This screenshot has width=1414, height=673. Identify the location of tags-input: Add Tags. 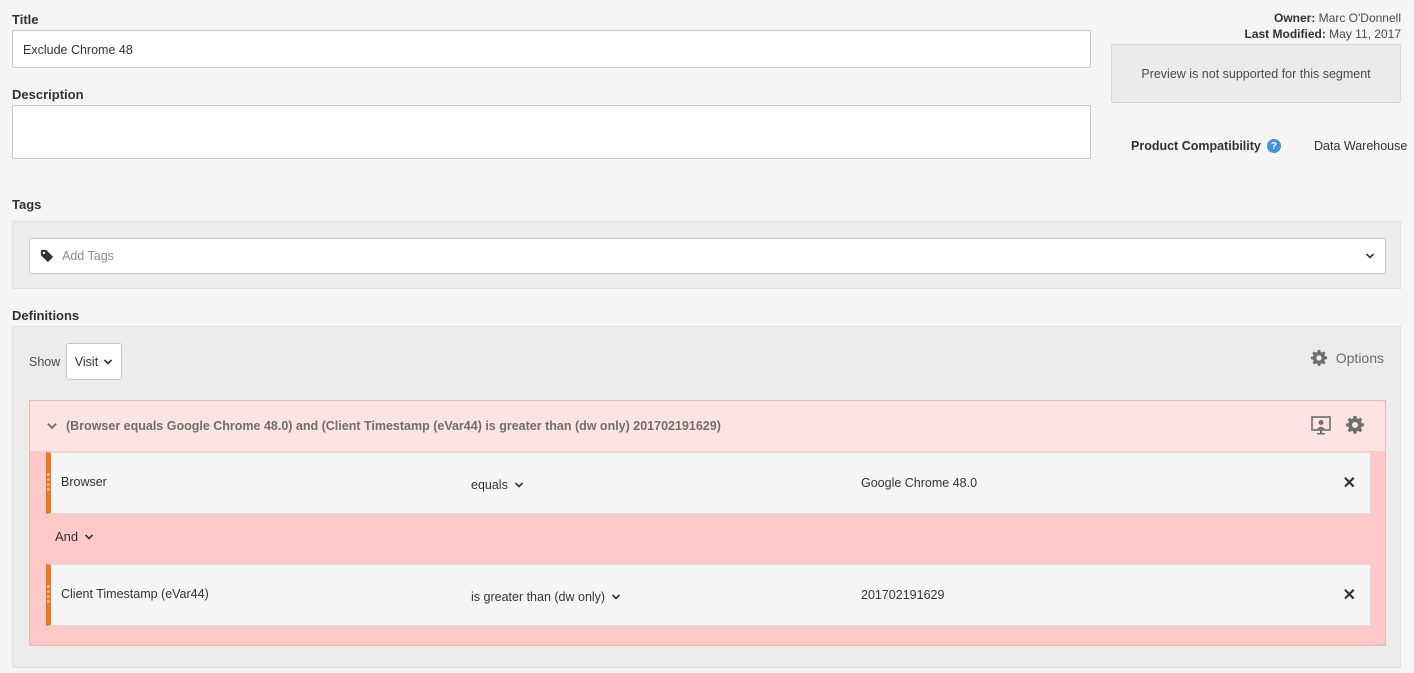
(707, 256).